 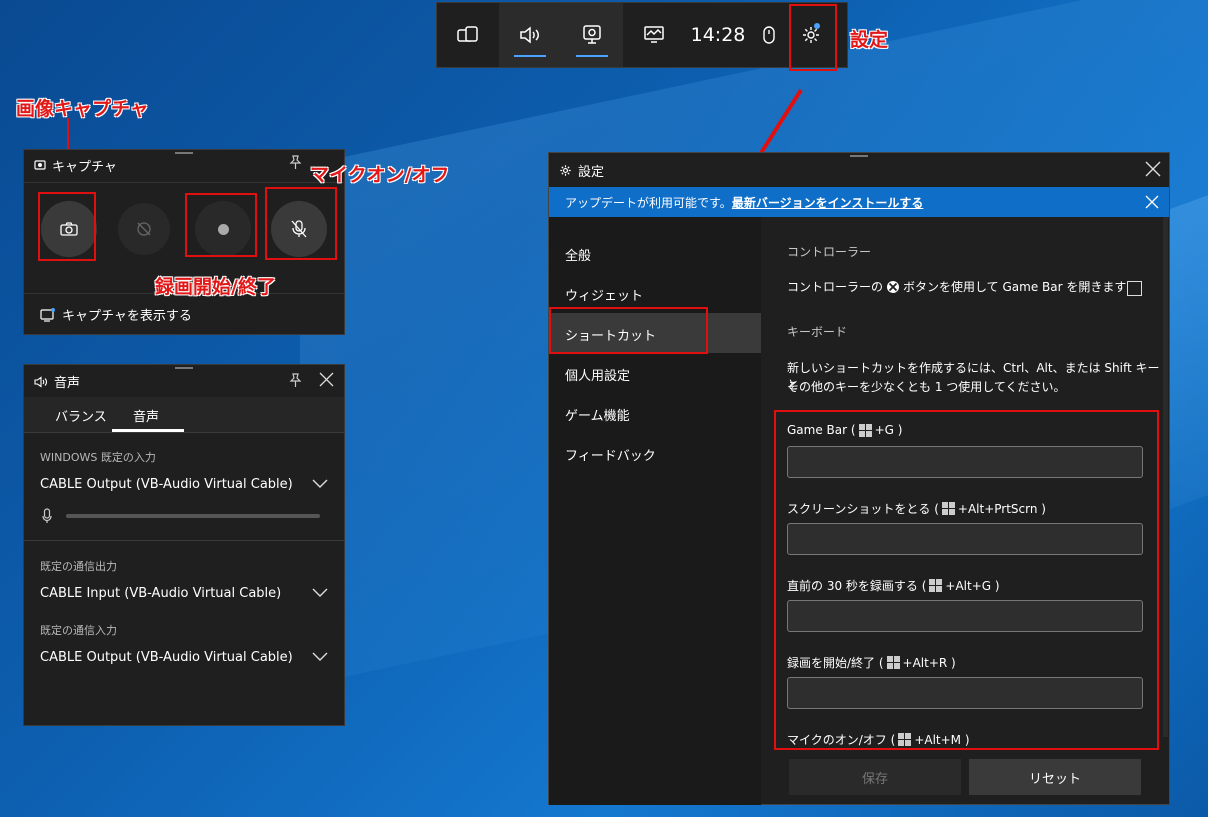 I want to click on settings-title-label: 設定, so click(x=591, y=172).